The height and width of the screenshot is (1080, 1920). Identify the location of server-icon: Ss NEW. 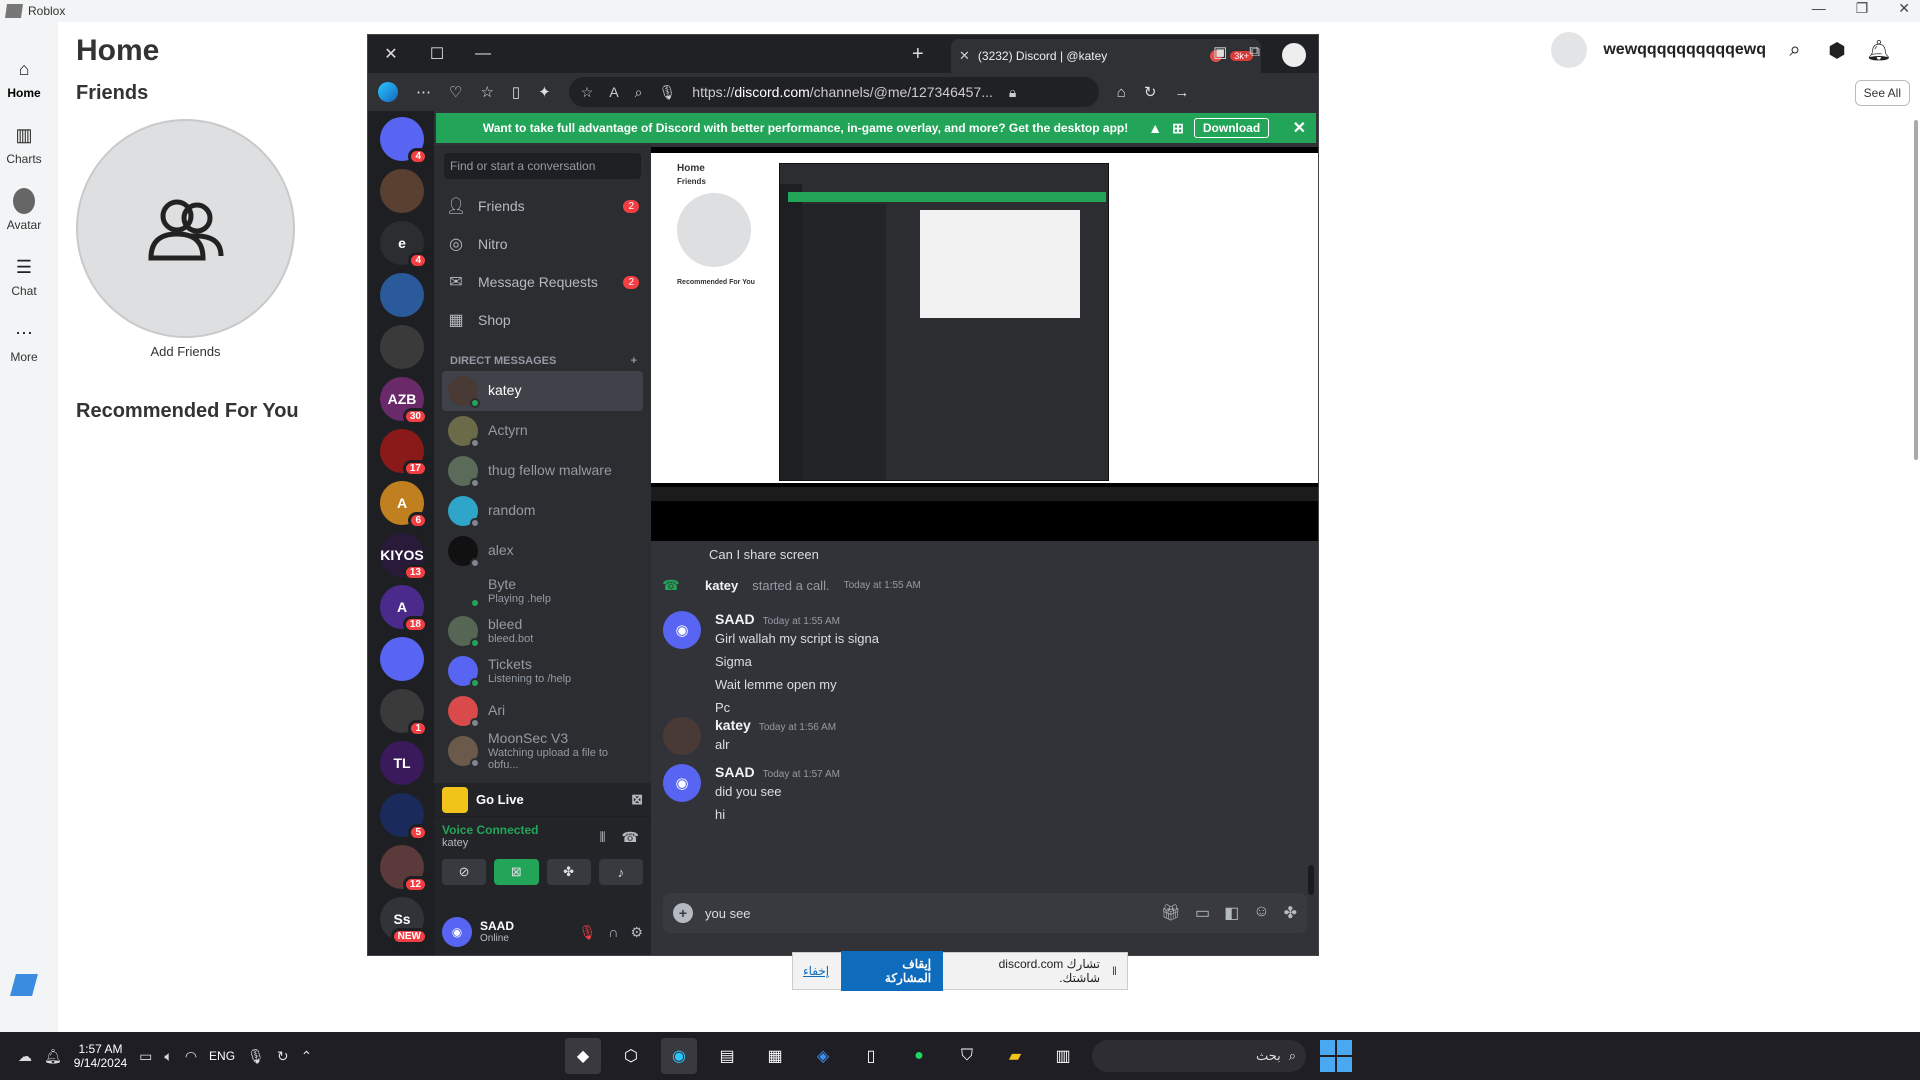
(404, 921).